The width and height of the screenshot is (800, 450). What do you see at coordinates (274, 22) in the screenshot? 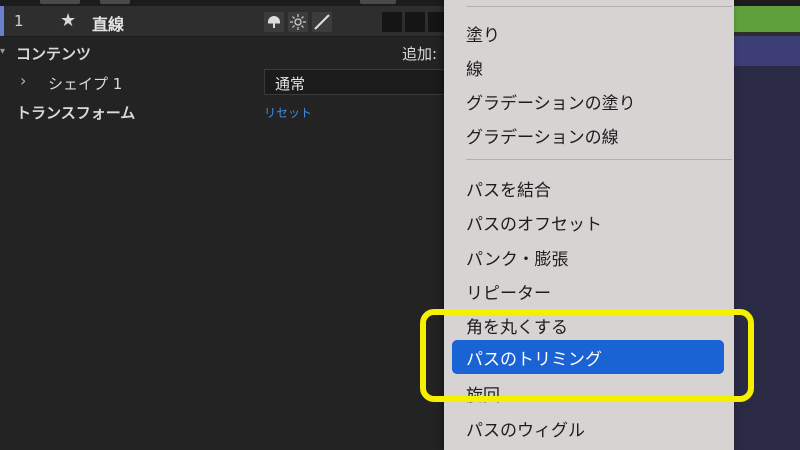
I see `shy-icon` at bounding box center [274, 22].